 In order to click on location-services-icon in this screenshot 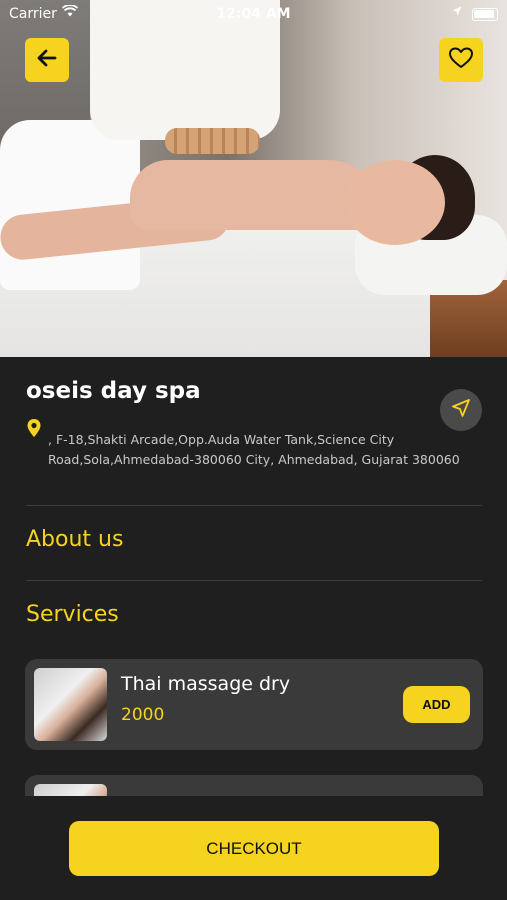, I will do `click(457, 12)`.